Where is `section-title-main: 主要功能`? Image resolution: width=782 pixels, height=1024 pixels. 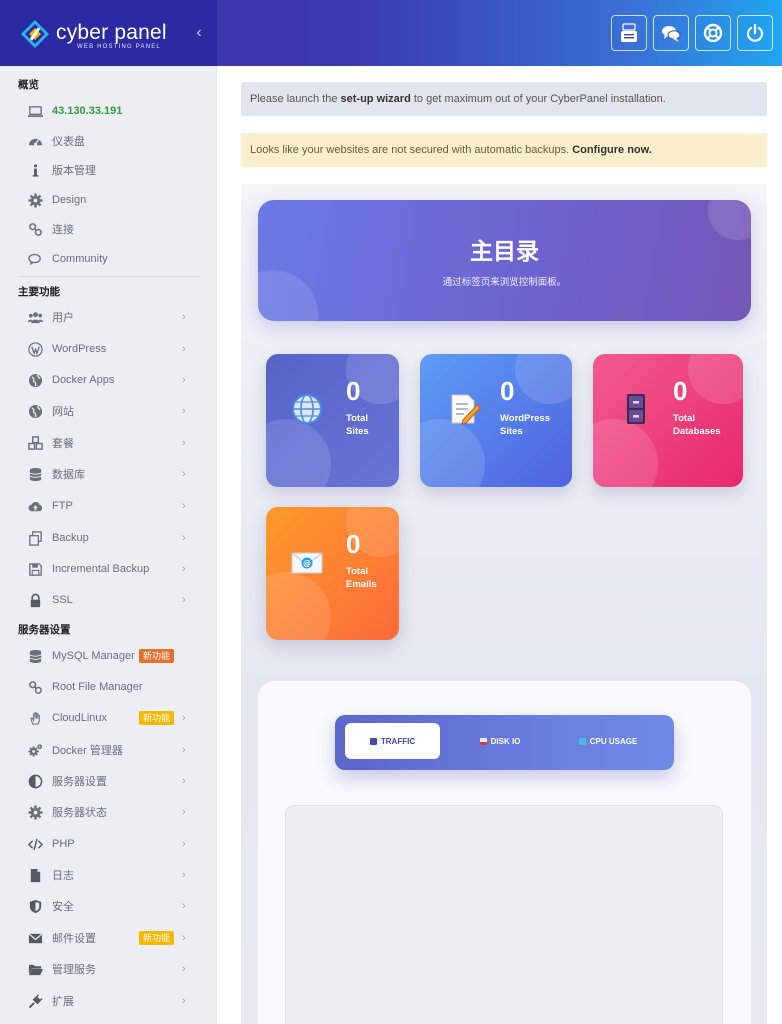
section-title-main: 主要功能 is located at coordinates (39, 292).